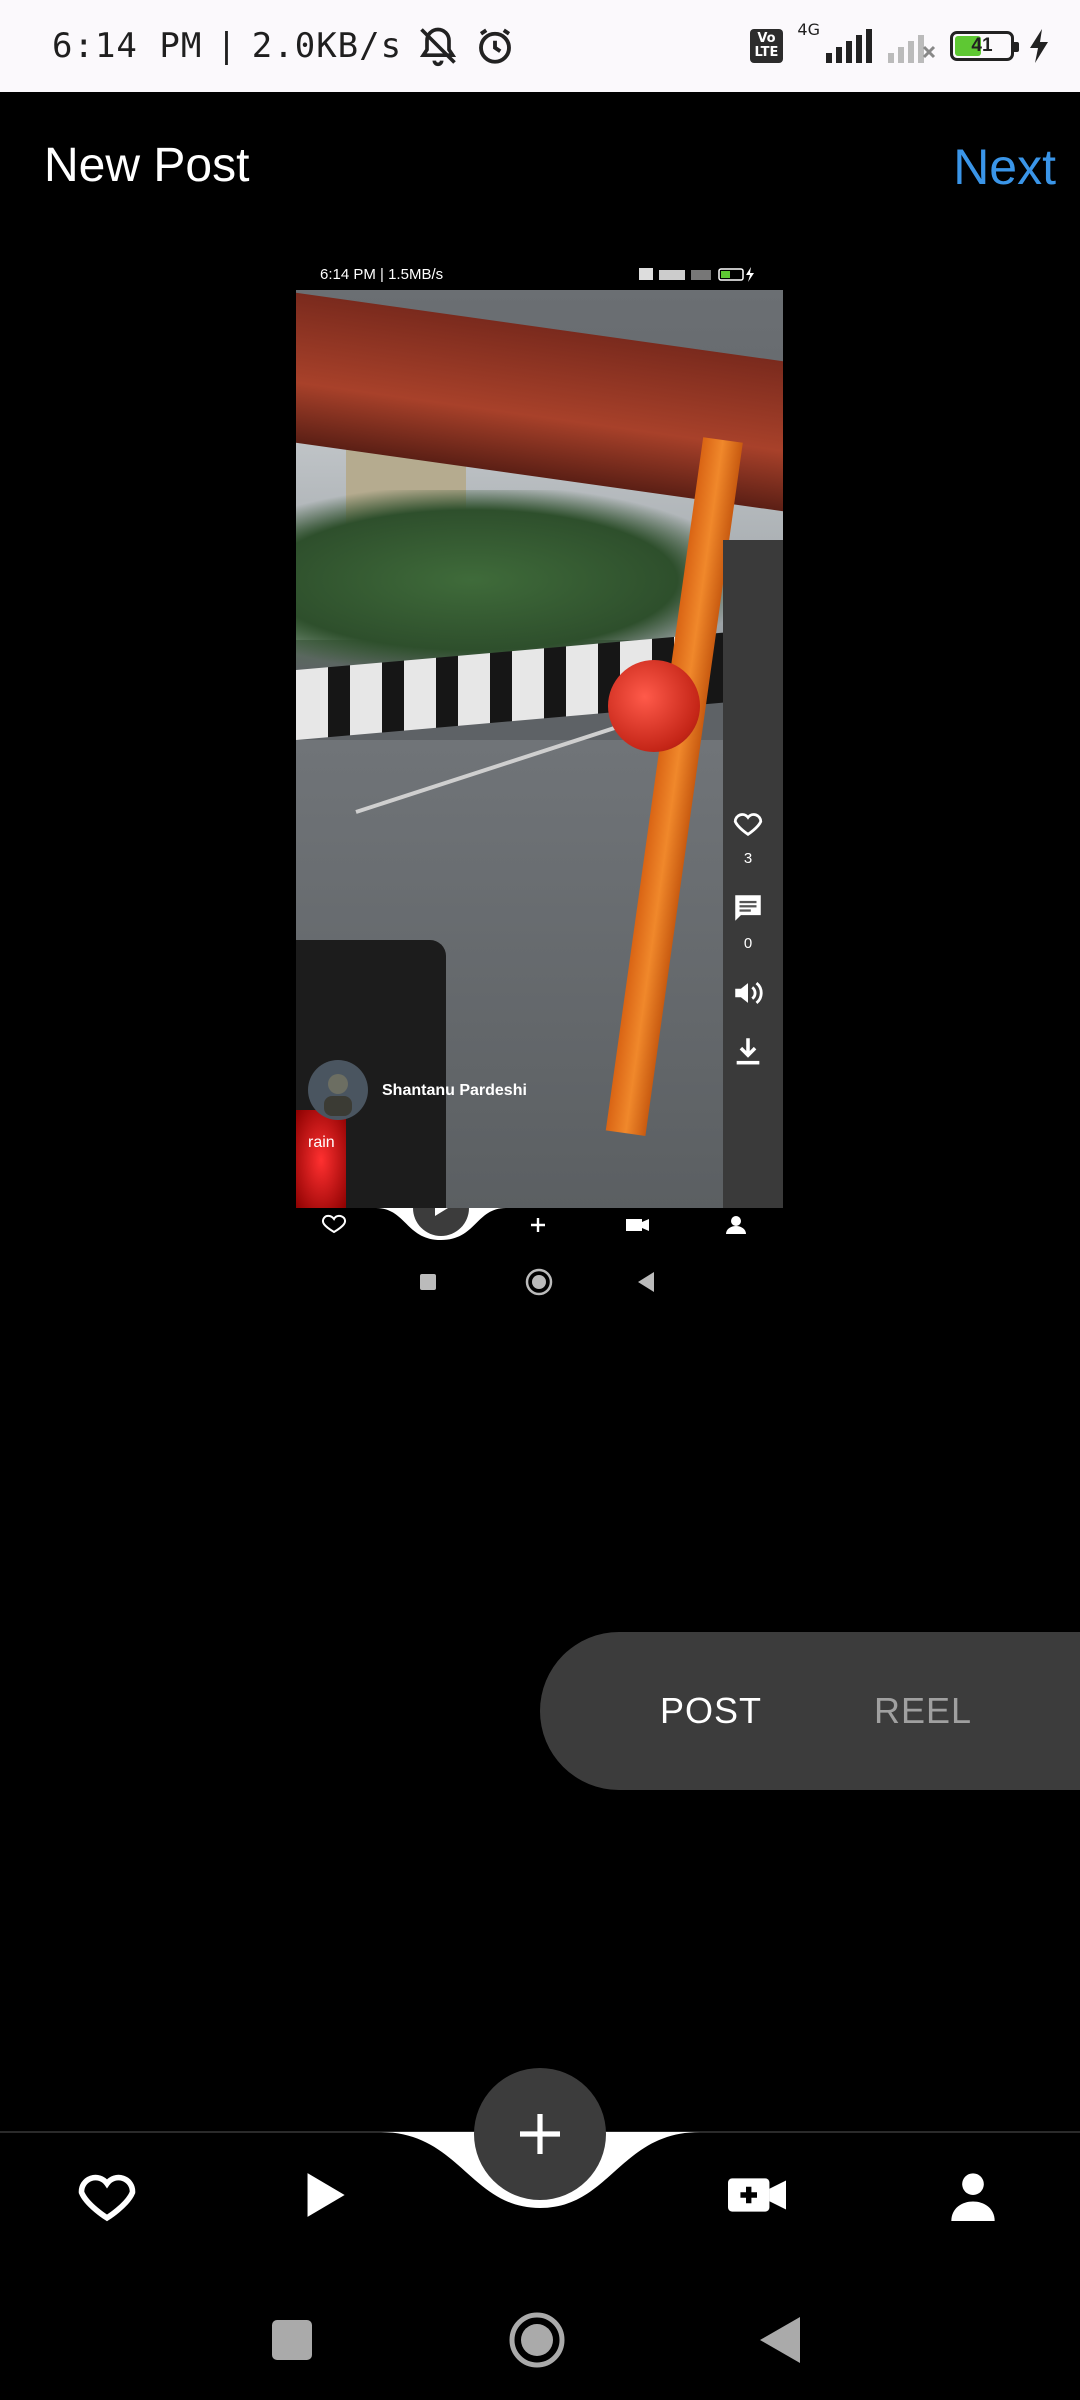  I want to click on preview-username: Shantanu Pardeshi, so click(454, 1090).